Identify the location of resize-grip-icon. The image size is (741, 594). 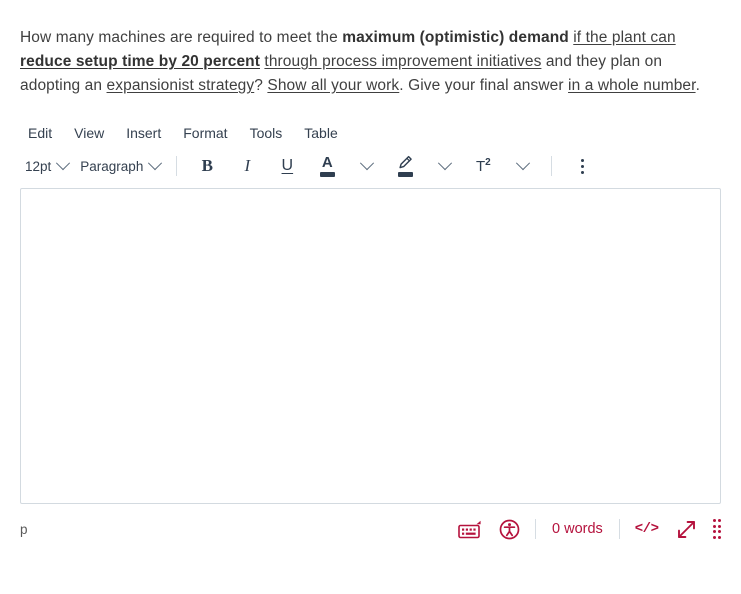
(716, 529).